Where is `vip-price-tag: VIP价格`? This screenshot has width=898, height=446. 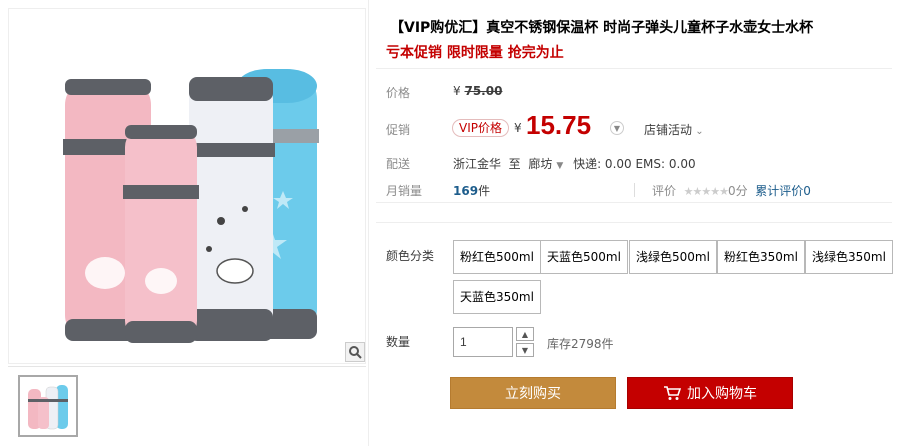 vip-price-tag: VIP价格 is located at coordinates (480, 128).